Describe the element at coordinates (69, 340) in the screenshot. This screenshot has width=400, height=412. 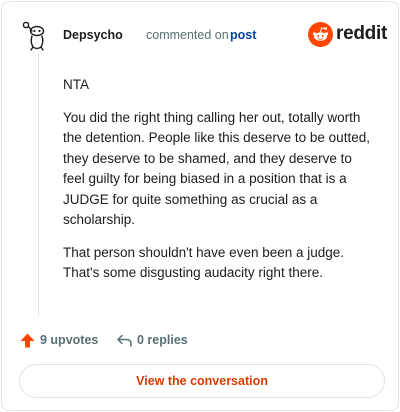
I see `upvote-count: 9 upvotes` at that location.